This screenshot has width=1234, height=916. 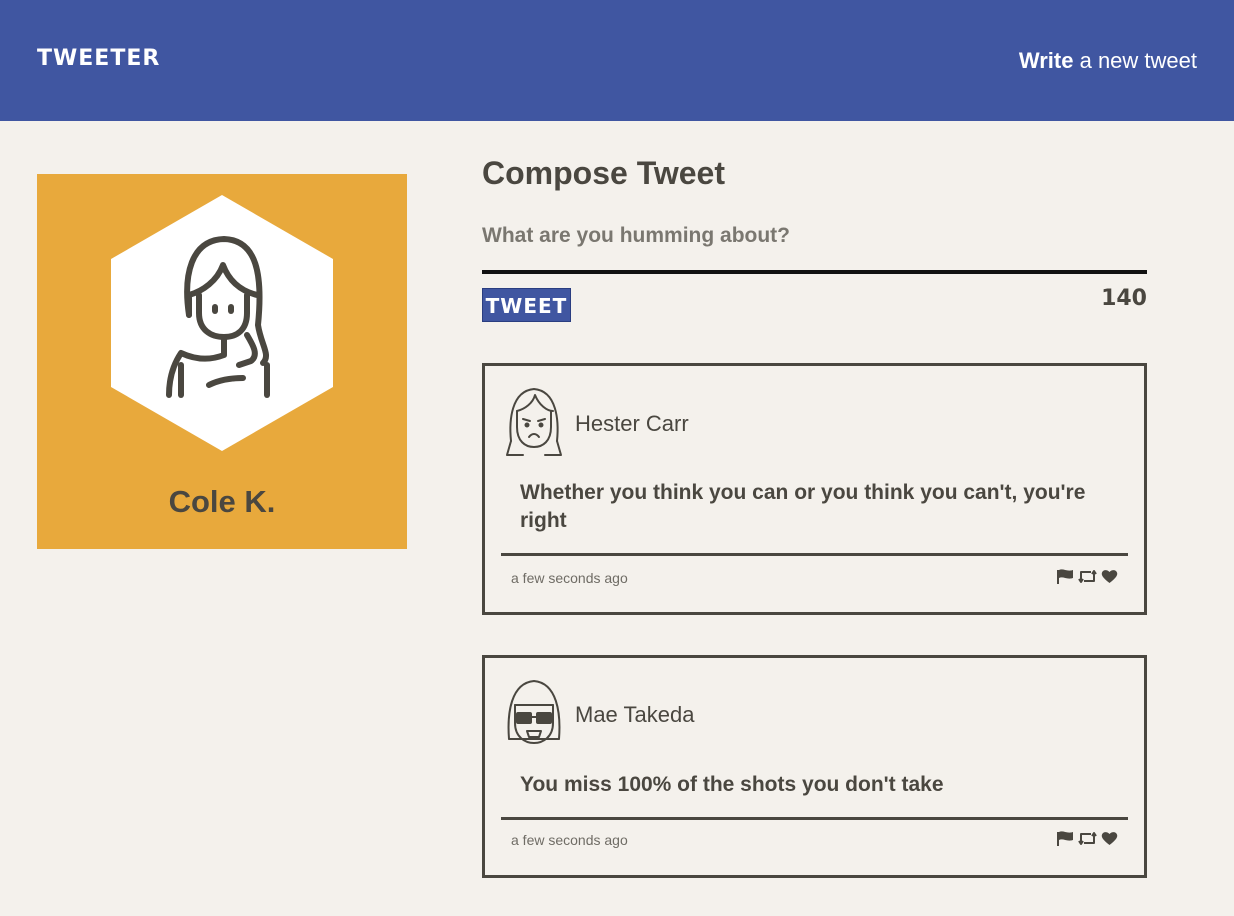 I want to click on tweet-submit-button: TWEET, so click(x=526, y=305).